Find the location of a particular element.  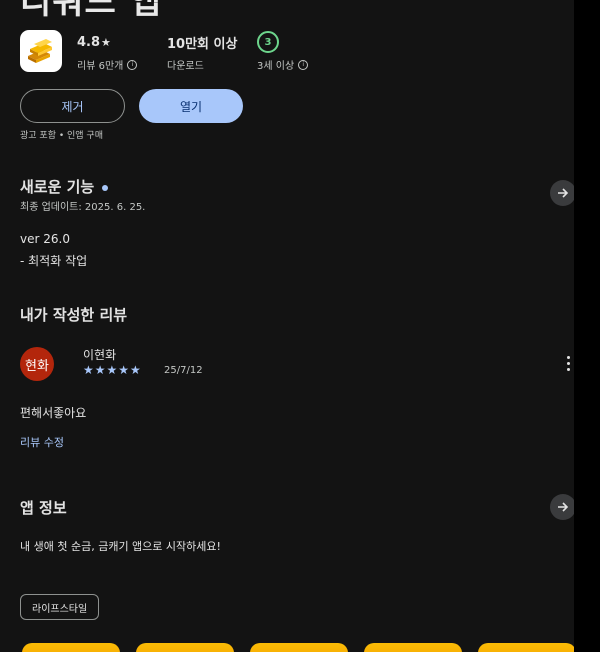

open-button: 열기 is located at coordinates (191, 106).